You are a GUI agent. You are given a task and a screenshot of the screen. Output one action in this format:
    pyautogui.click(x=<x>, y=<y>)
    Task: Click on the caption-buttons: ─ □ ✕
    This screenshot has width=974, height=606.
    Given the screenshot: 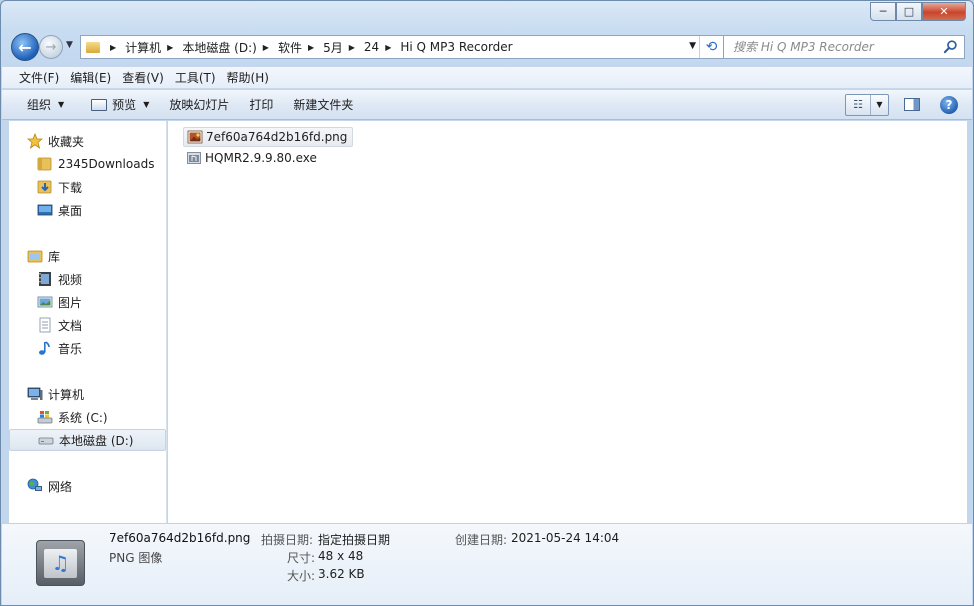 What is the action you would take?
    pyautogui.click(x=918, y=11)
    